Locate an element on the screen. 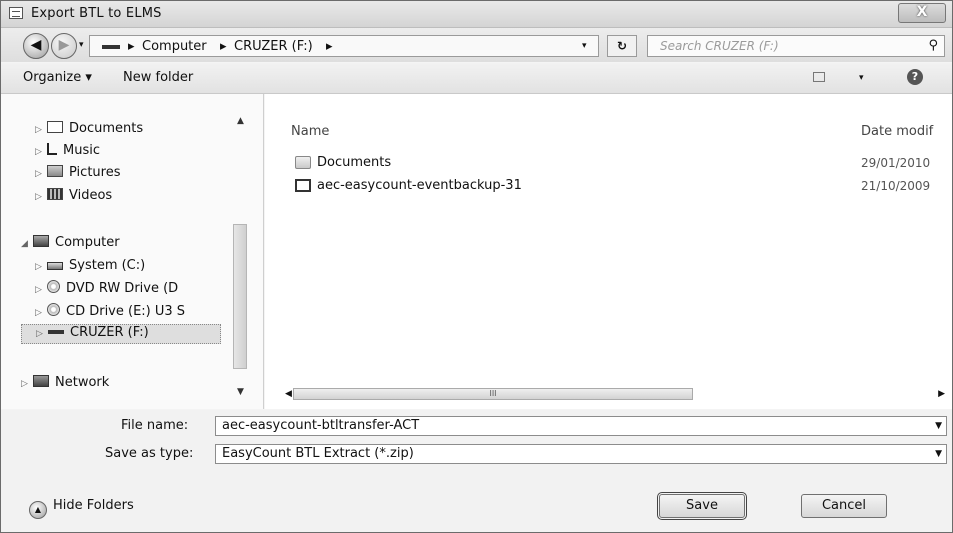 Image resolution: width=953 pixels, height=533 pixels. new-folder-button: New folder is located at coordinates (158, 77).